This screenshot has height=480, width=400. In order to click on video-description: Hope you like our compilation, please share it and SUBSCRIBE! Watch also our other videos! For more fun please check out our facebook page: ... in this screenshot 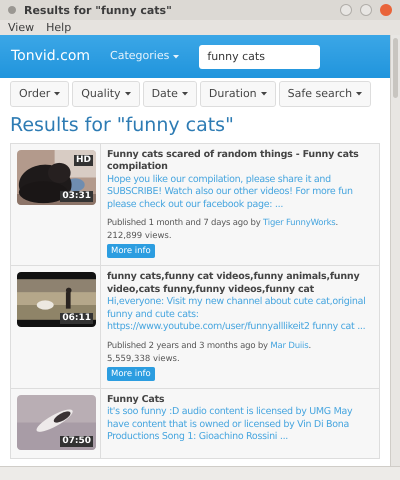, I will do `click(230, 193)`.